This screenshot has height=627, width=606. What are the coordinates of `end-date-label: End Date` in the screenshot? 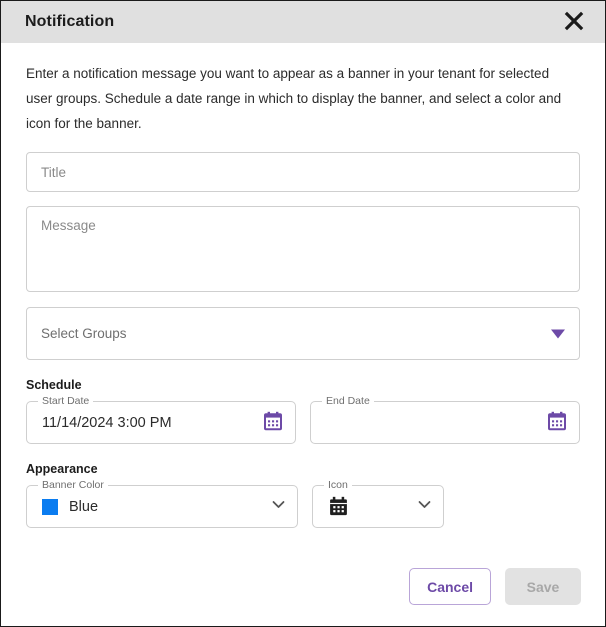 It's located at (348, 401).